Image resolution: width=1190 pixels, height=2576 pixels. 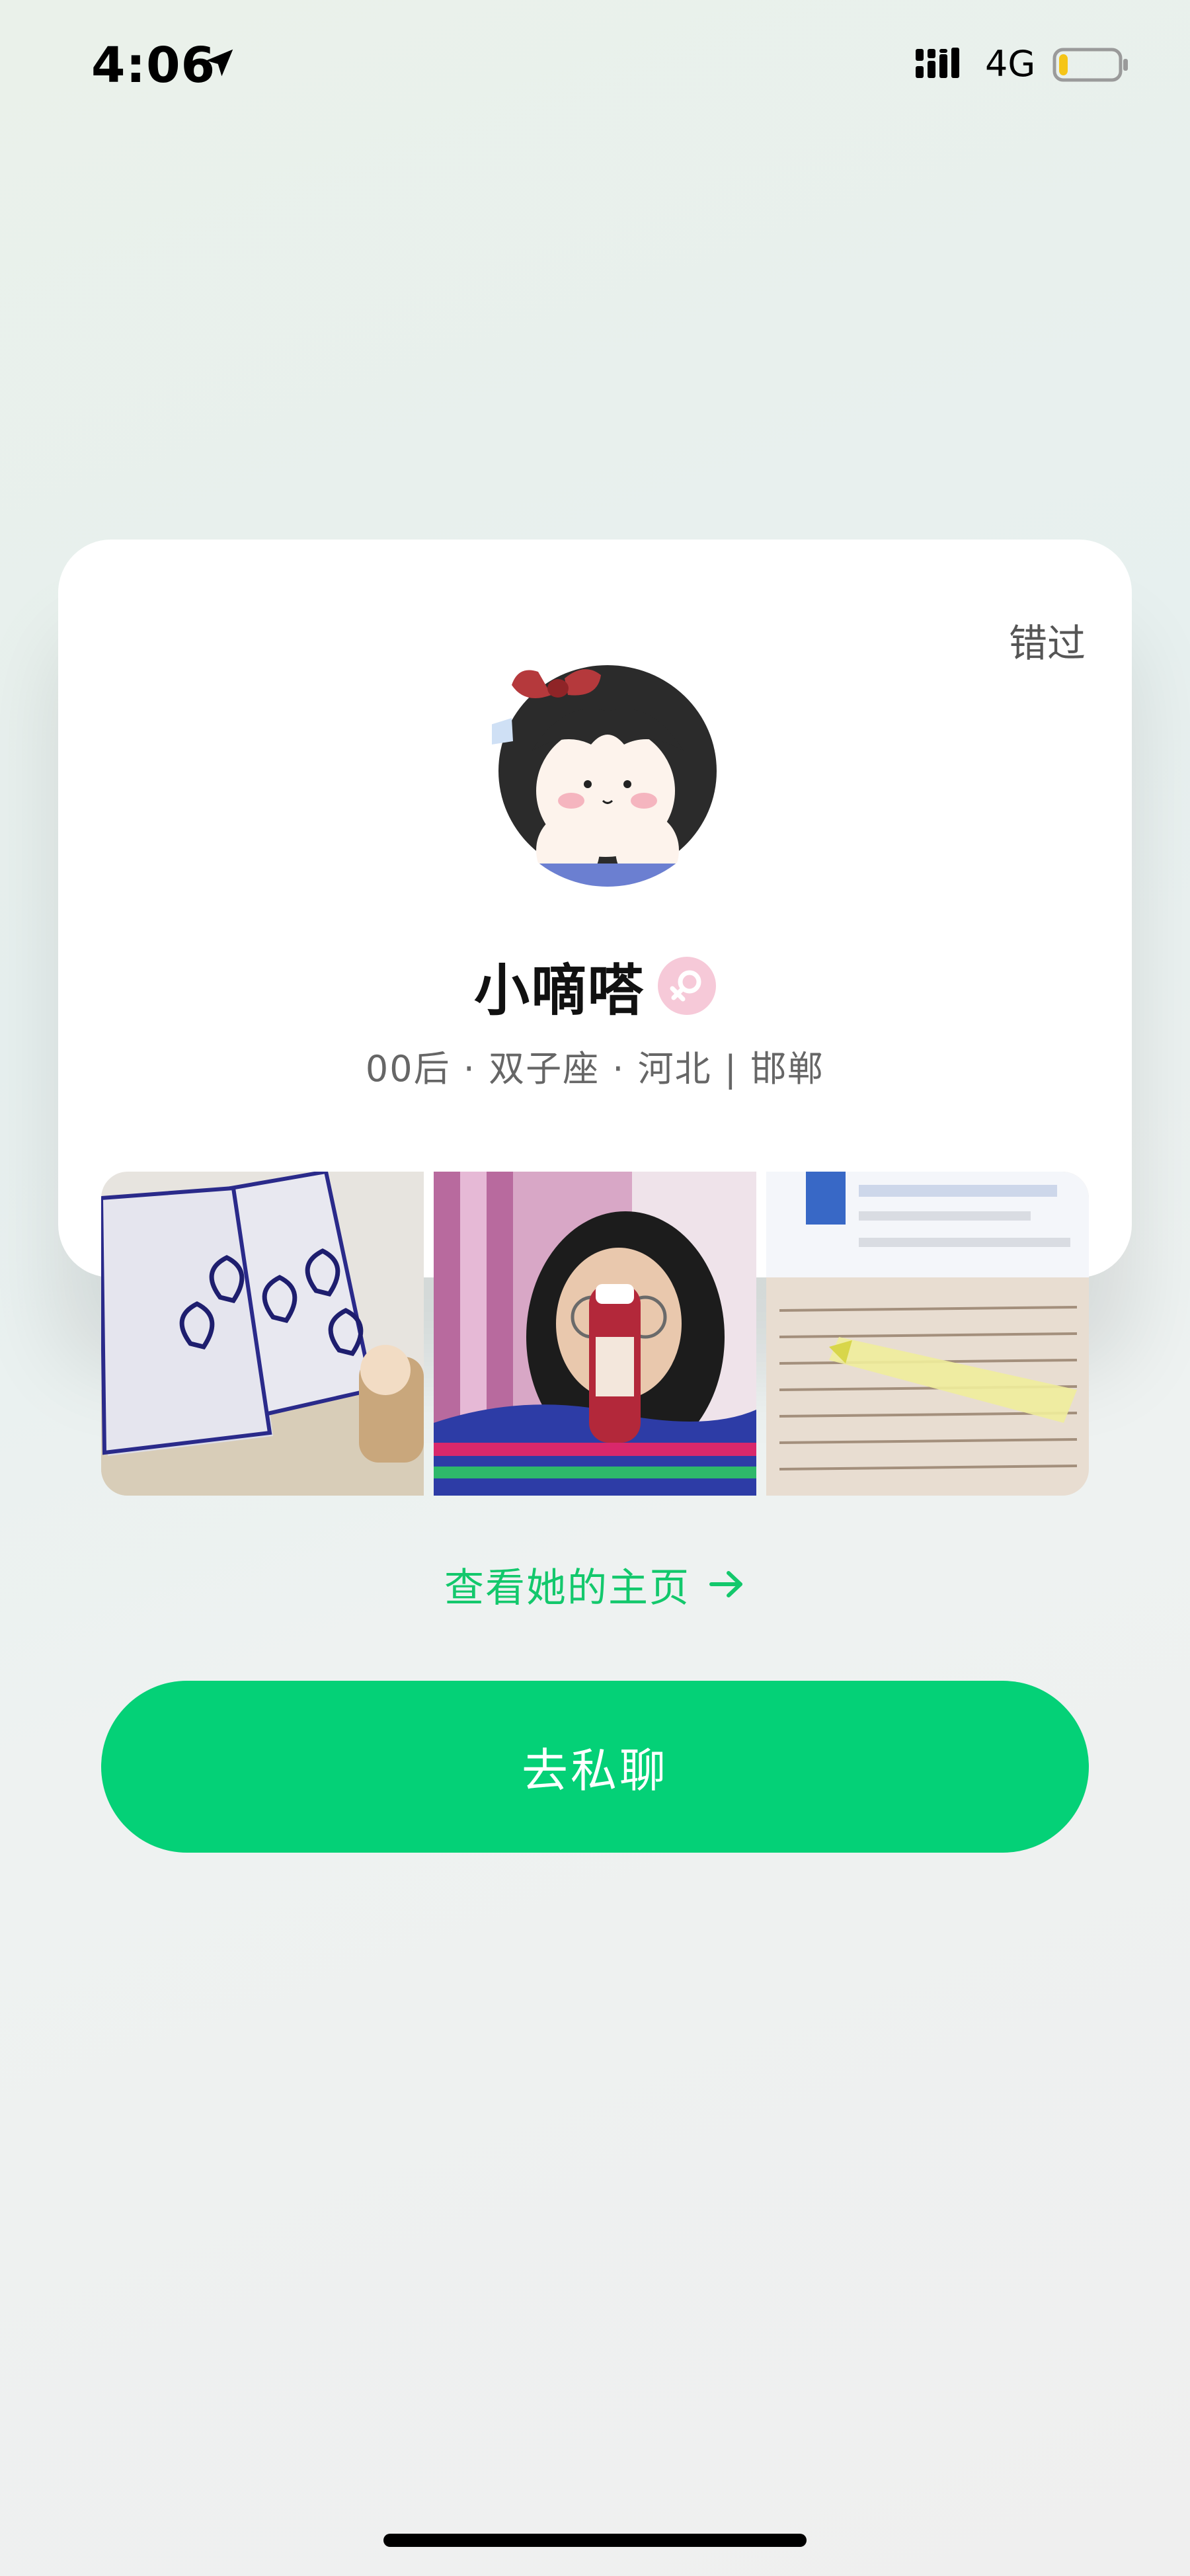 What do you see at coordinates (725, 1584) in the screenshot?
I see `arrow-right-icon` at bounding box center [725, 1584].